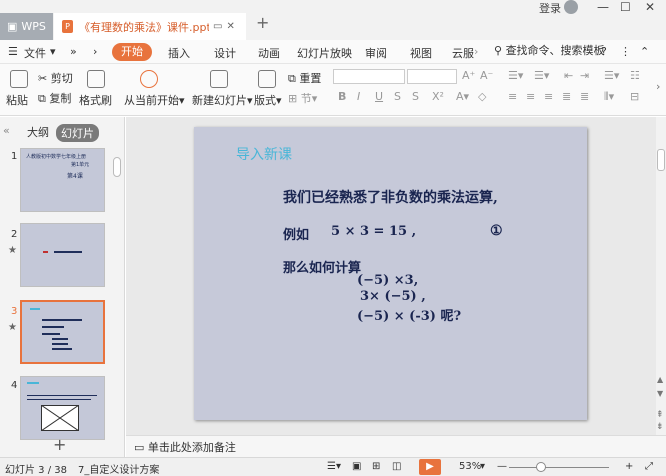 The width and height of the screenshot is (666, 476). I want to click on underline-icon: U, so click(379, 96).